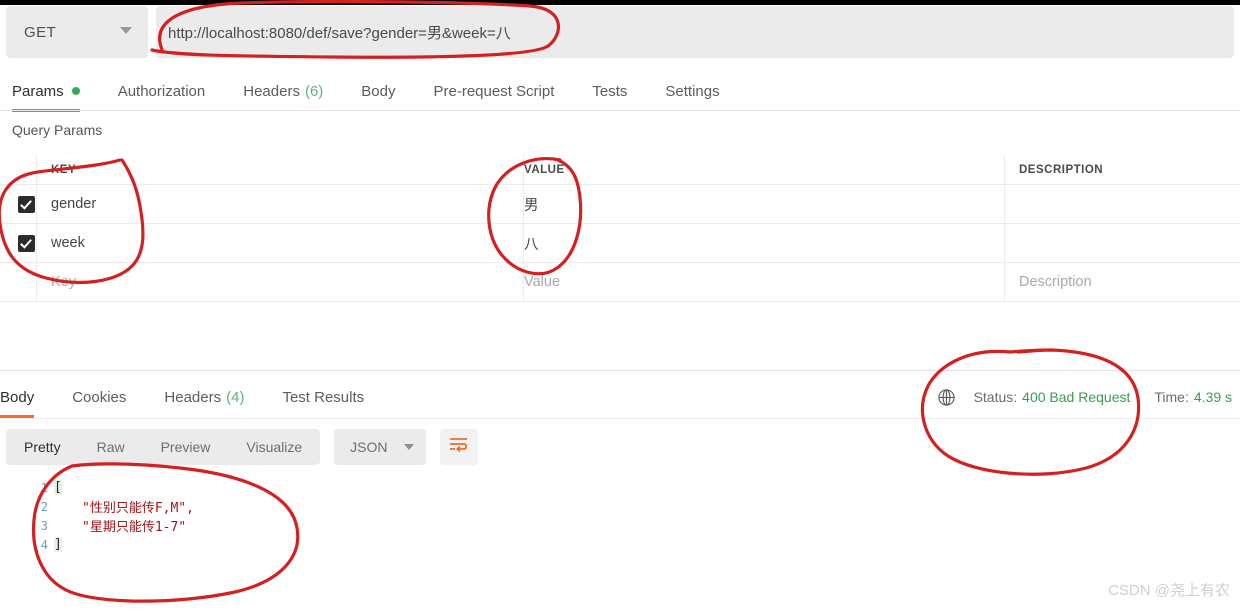 The image size is (1240, 610). I want to click on time-label: Time:, so click(1171, 397).